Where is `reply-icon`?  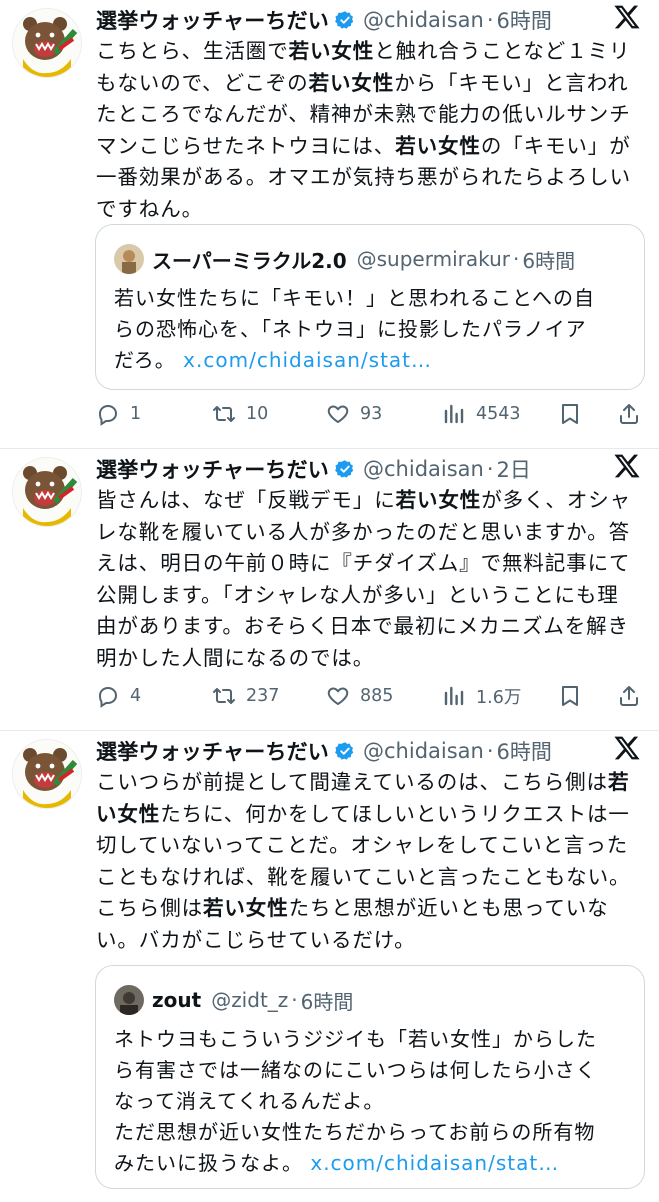
reply-icon is located at coordinates (108, 697).